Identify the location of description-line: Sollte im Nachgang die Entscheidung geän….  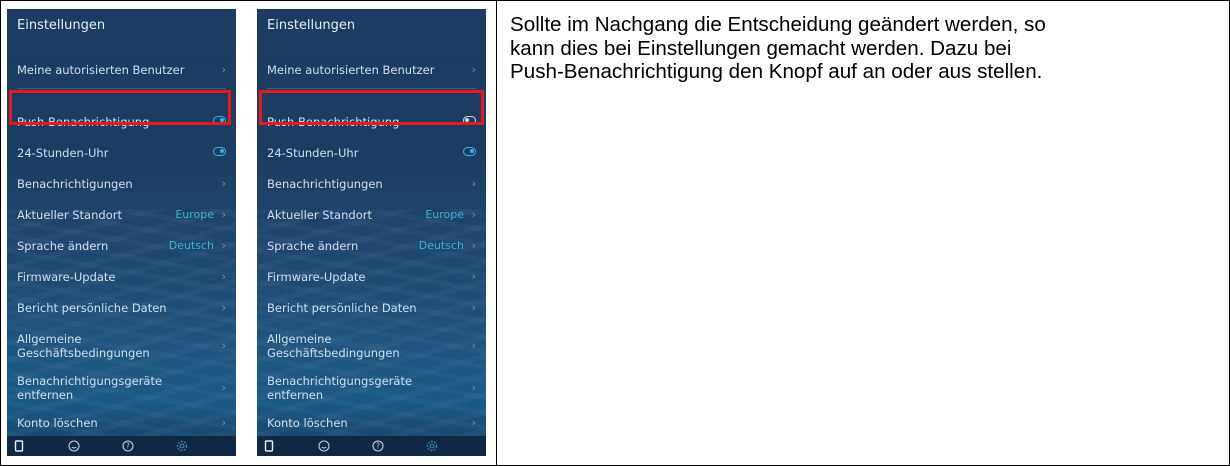
(778, 24).